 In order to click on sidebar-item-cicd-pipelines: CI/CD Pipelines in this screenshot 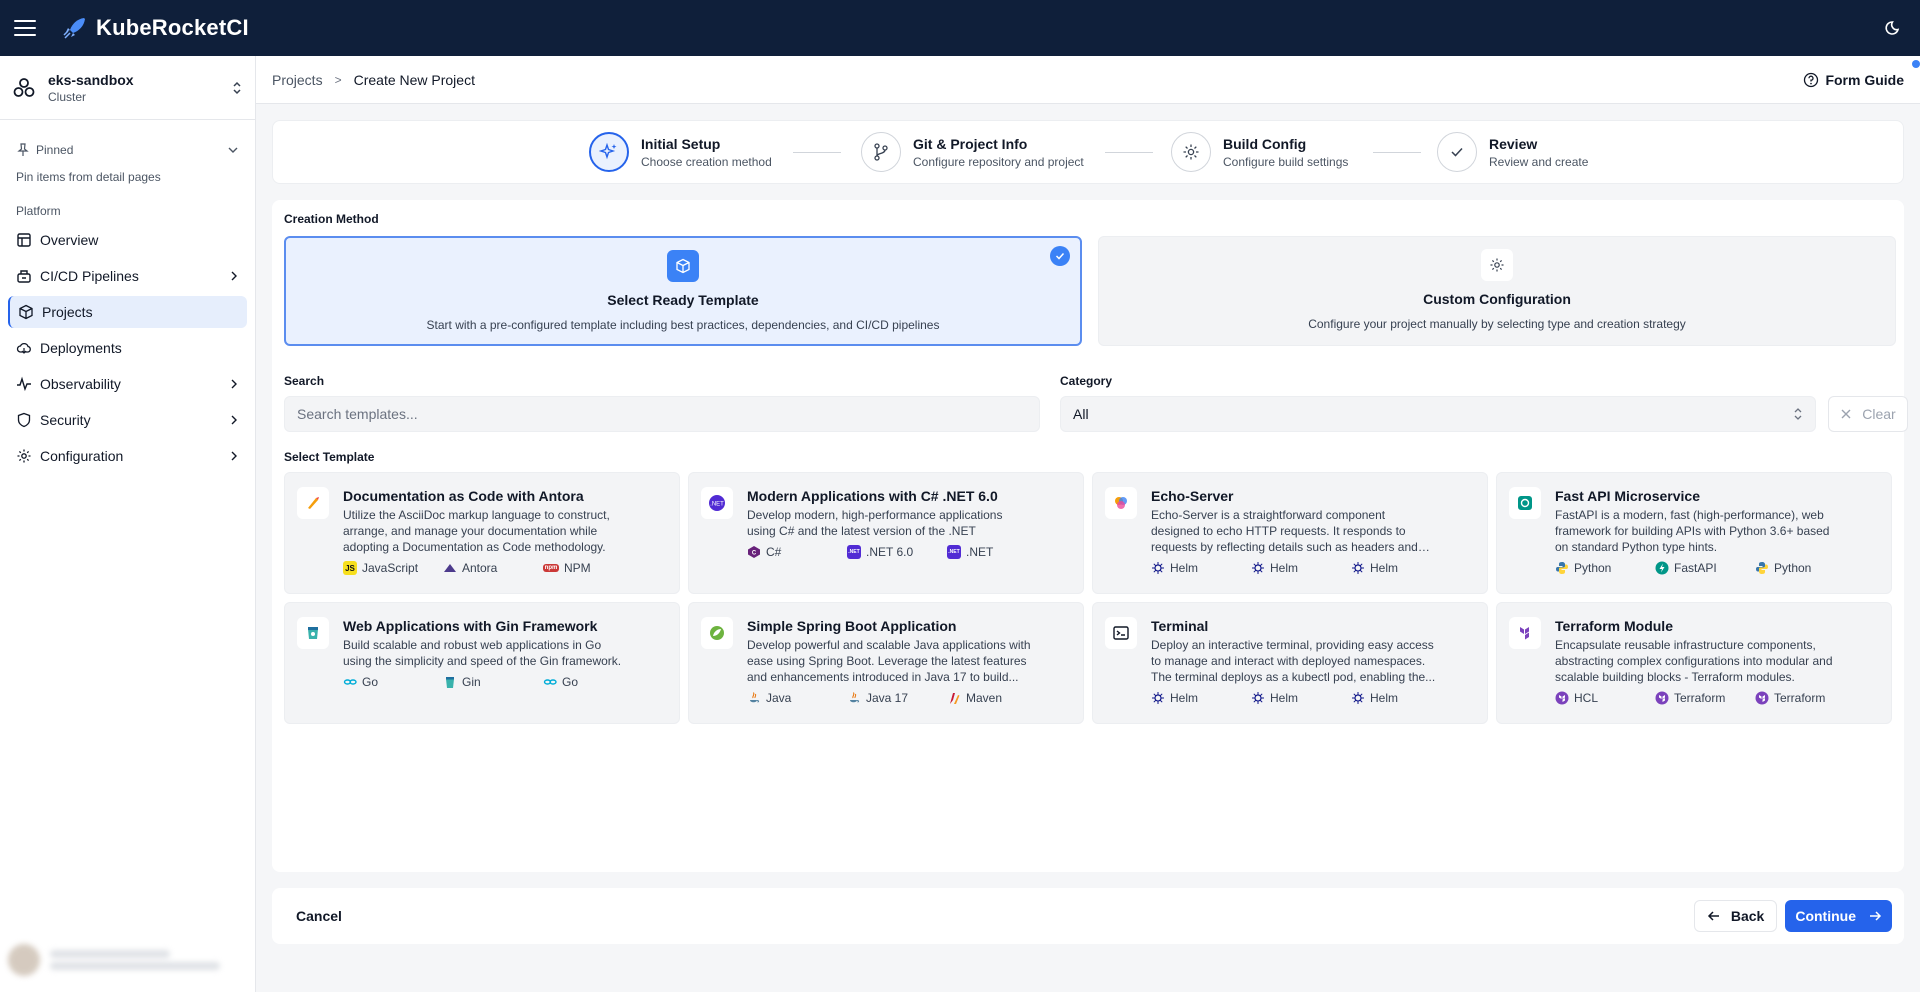, I will do `click(127, 276)`.